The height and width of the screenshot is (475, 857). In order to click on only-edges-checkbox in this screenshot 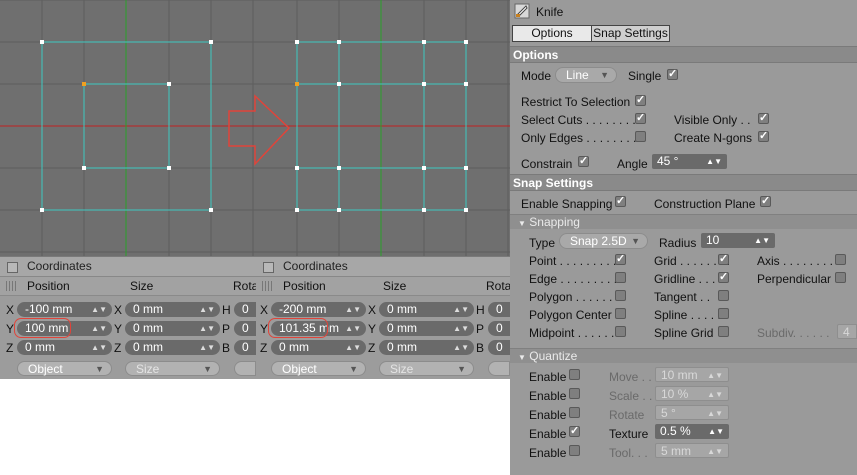, I will do `click(640, 136)`.